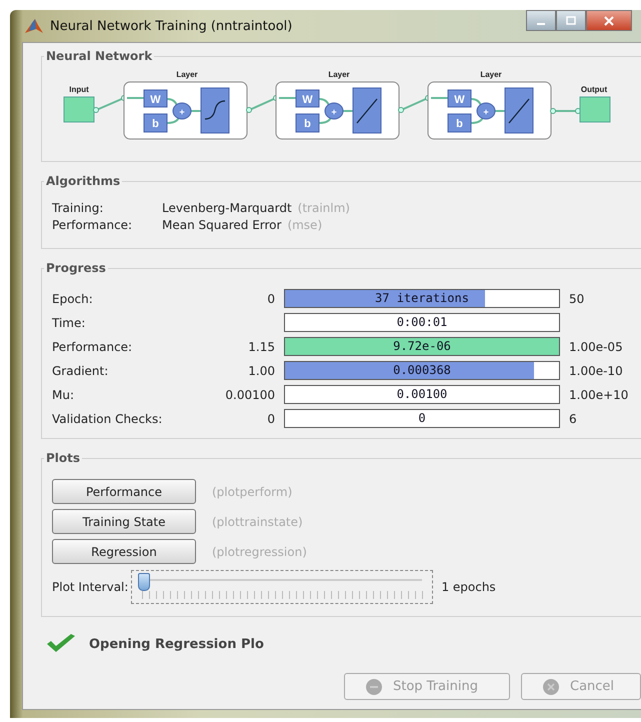 This screenshot has width=641, height=722. I want to click on section-title: Plots, so click(63, 458).